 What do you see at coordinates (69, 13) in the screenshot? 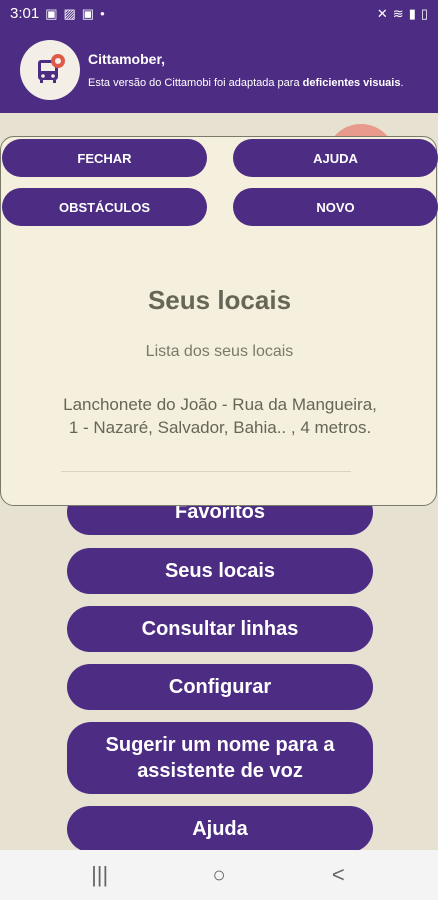
I see `image-icon: ▨` at bounding box center [69, 13].